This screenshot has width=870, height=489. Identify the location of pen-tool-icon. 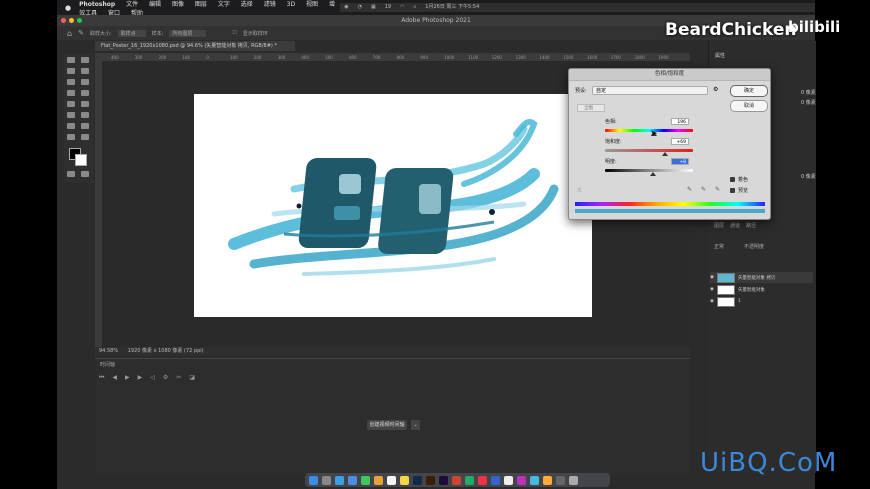
(71, 115).